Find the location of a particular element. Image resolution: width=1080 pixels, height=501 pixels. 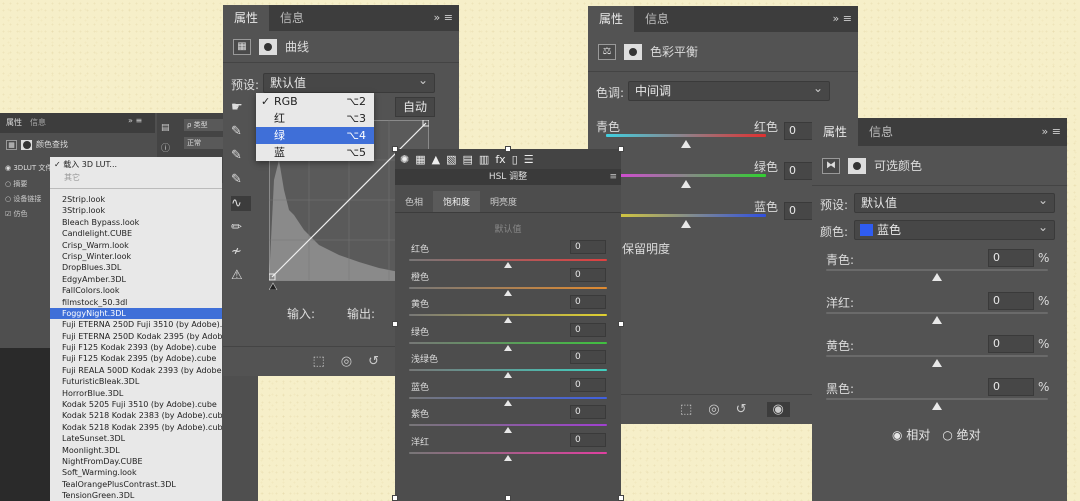

channel-menu-item: ✓ RGB ⌥2 is located at coordinates (315, 101).